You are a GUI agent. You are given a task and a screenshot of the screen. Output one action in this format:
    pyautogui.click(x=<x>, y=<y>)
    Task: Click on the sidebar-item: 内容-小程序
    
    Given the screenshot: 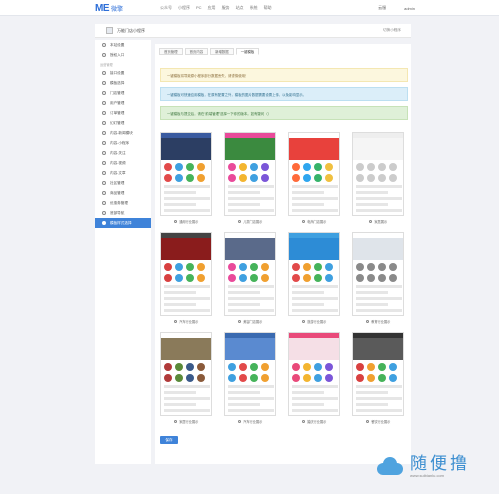 What is the action you would take?
    pyautogui.click(x=123, y=143)
    